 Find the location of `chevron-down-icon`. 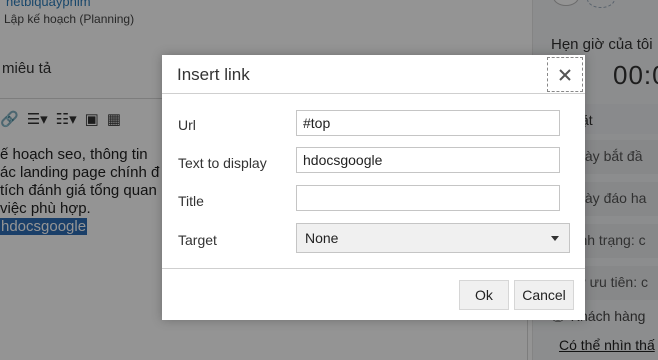

chevron-down-icon is located at coordinates (555, 238).